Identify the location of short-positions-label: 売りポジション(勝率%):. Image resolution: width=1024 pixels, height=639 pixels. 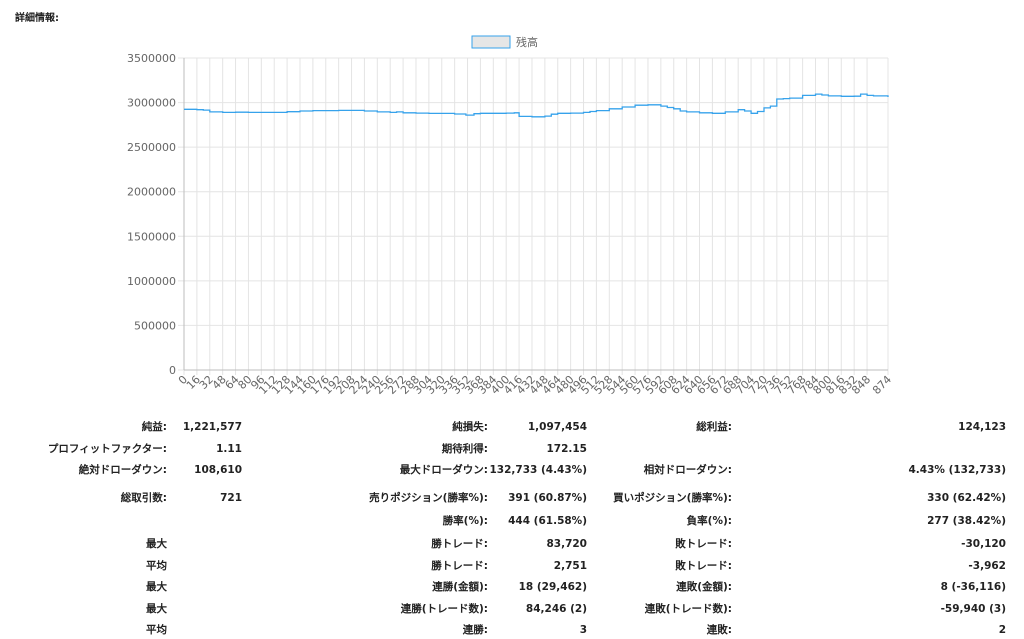
(428, 498).